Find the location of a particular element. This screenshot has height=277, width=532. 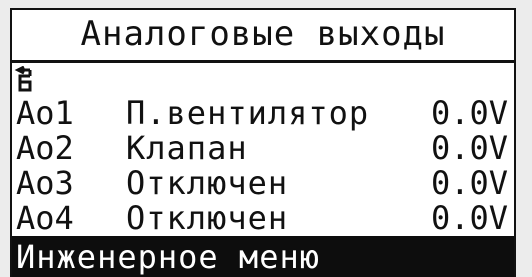

engineering-menu-item: Инженерное меню is located at coordinates (263, 256).